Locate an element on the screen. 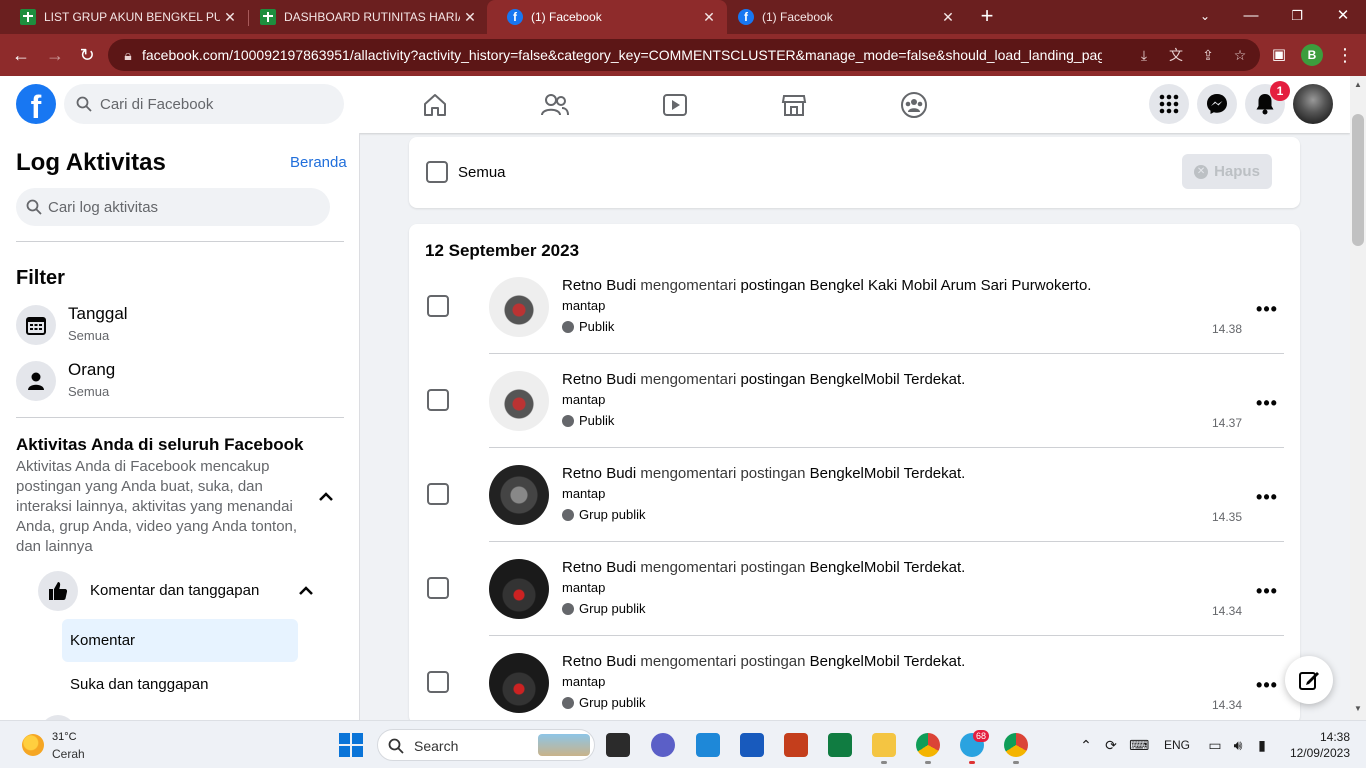 The width and height of the screenshot is (1366, 768). keyboard-icon: ⌨ is located at coordinates (1139, 745).